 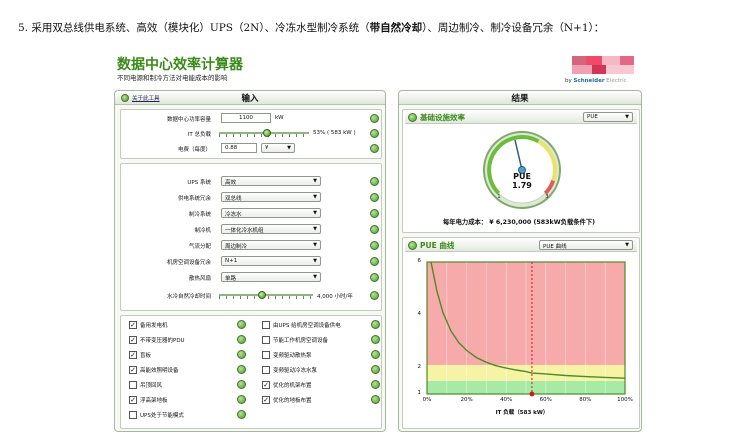 I want to click on efficiency-title: 基础设施效率, so click(x=442, y=117).